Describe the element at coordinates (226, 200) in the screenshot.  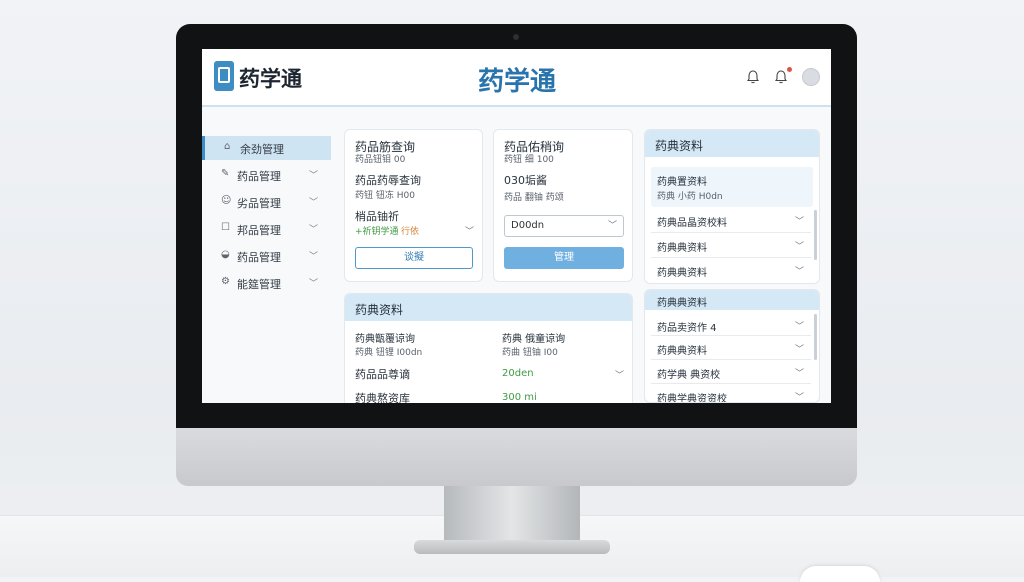
I see `user-icon: ☺` at that location.